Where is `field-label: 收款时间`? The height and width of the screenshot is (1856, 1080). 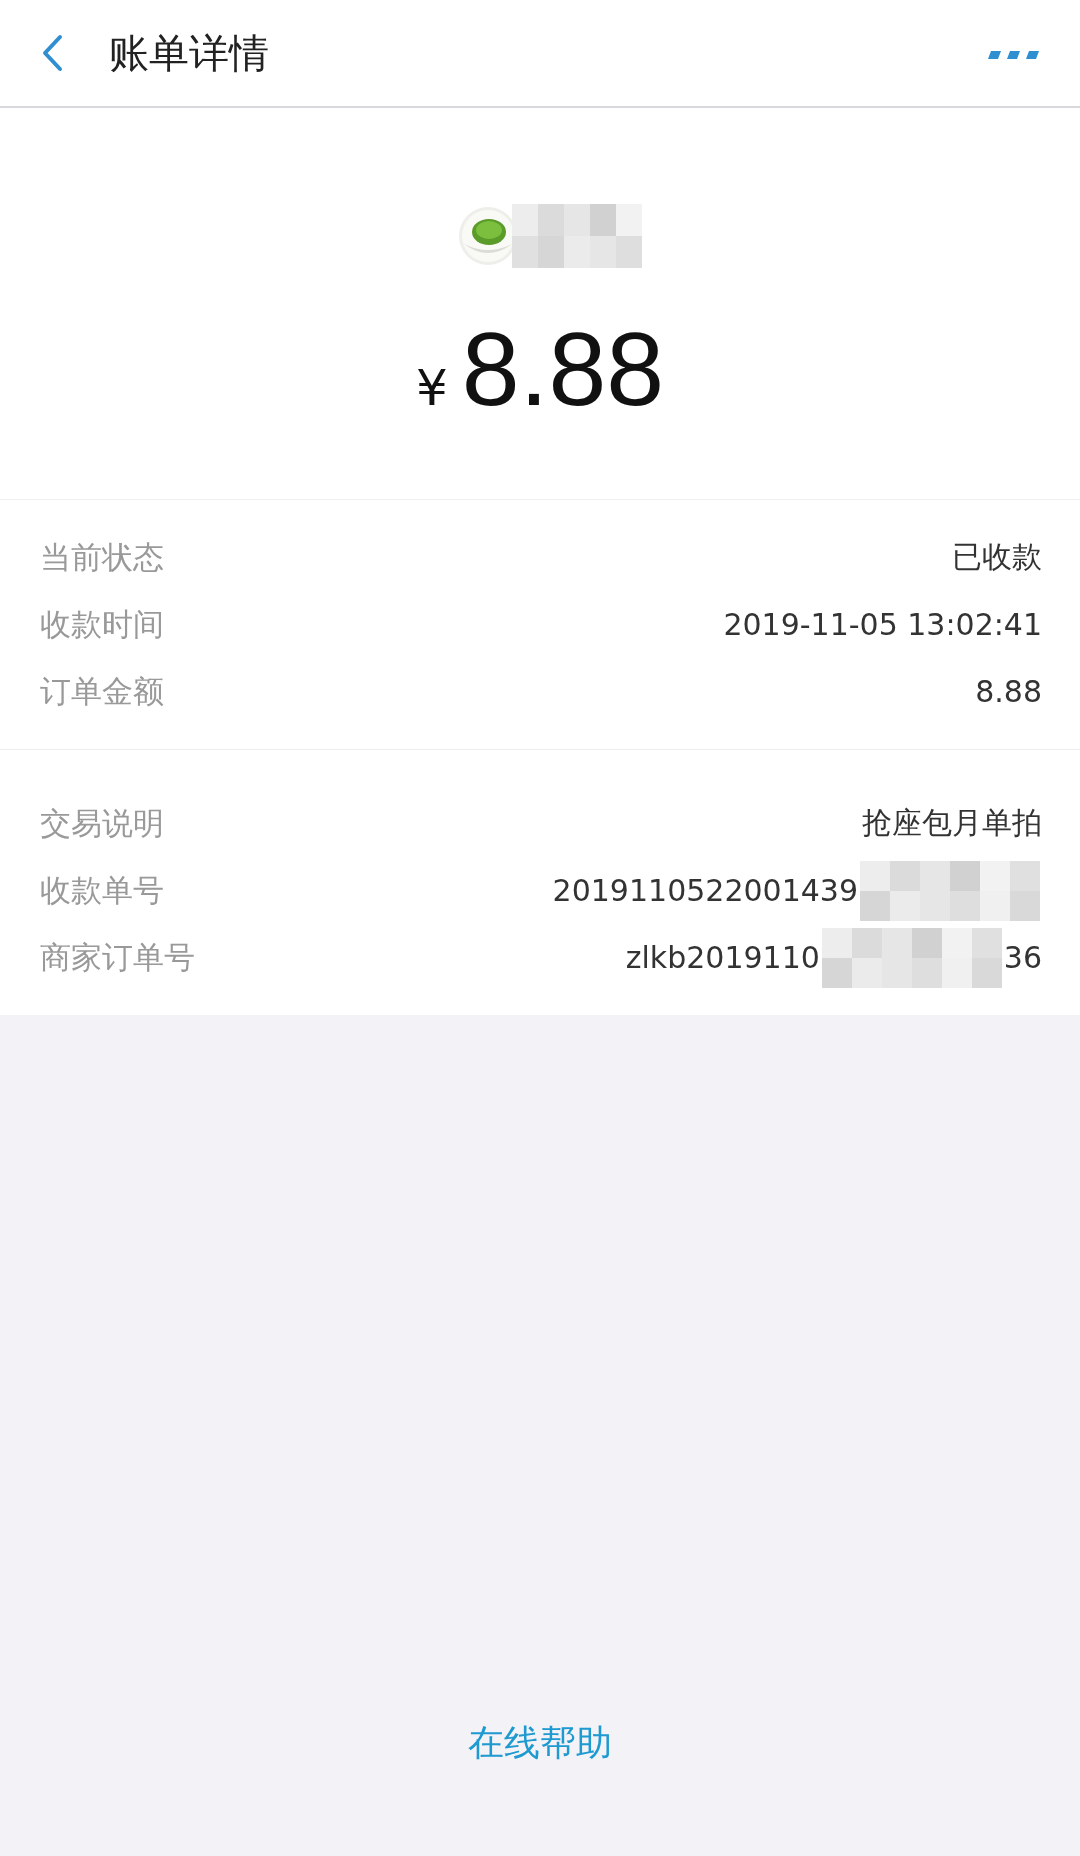 field-label: 收款时间 is located at coordinates (102, 624).